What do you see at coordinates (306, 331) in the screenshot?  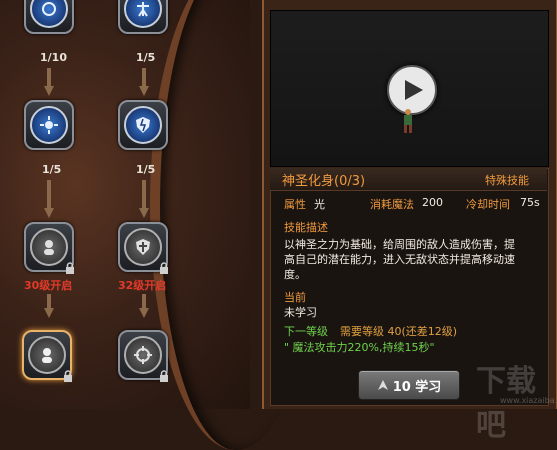 I see `next-level-title: 下一等级` at bounding box center [306, 331].